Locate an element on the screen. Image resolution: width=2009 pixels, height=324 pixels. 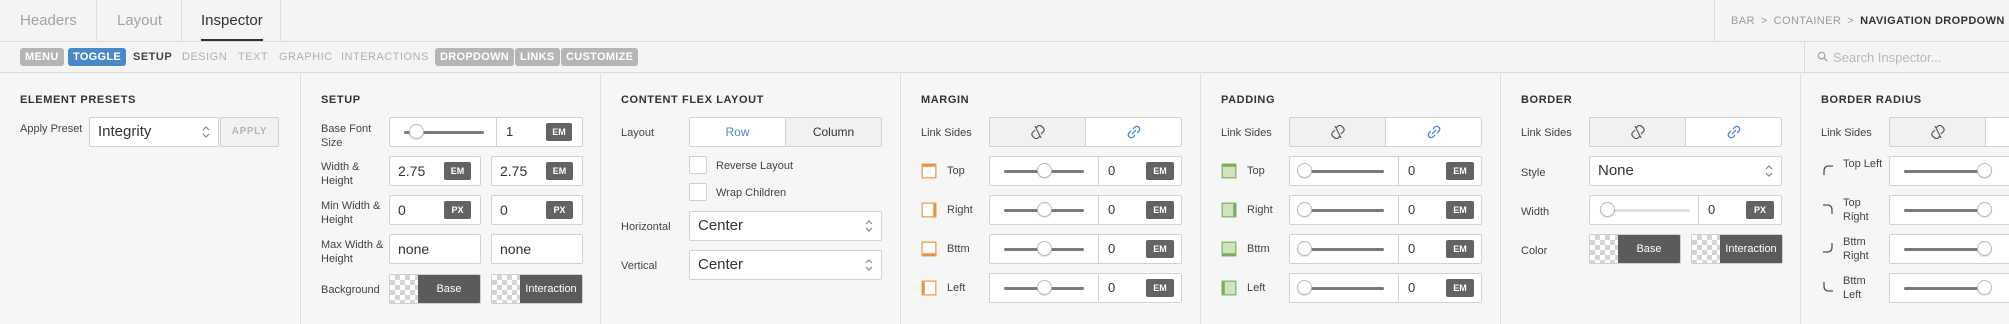
tab-text: TEXT is located at coordinates (253, 57).